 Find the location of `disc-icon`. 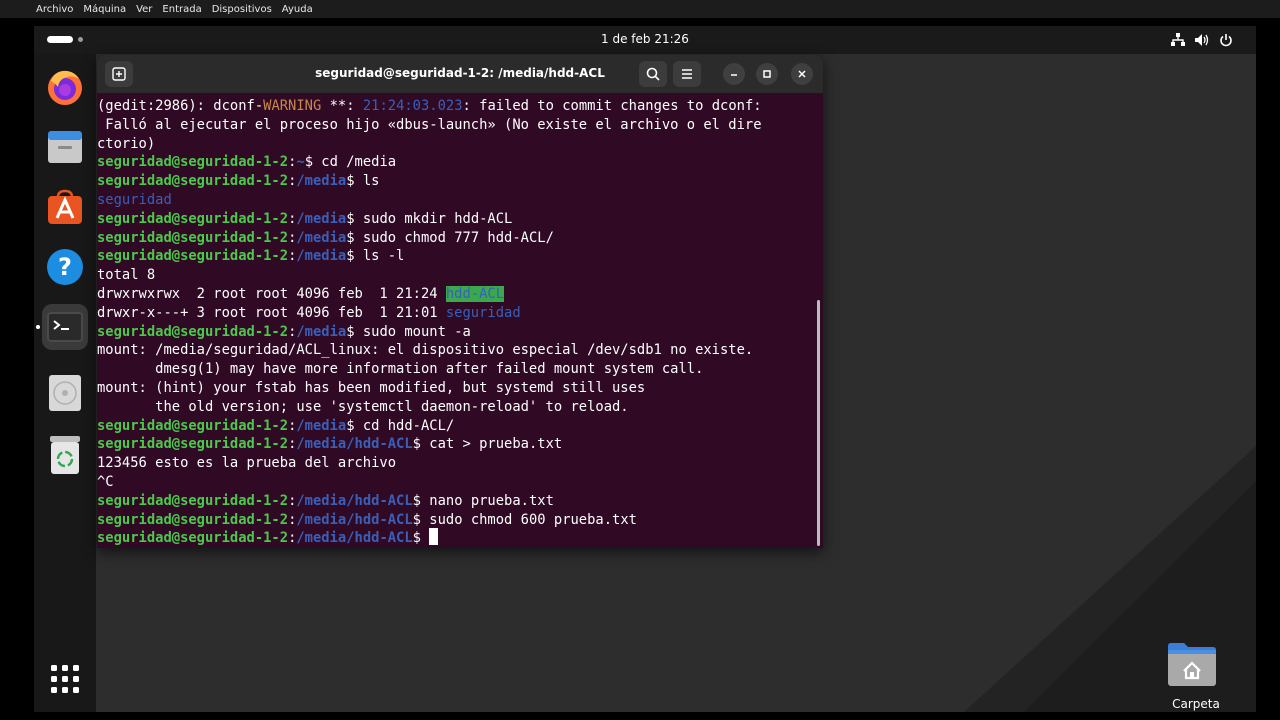

disc-icon is located at coordinates (65, 393).